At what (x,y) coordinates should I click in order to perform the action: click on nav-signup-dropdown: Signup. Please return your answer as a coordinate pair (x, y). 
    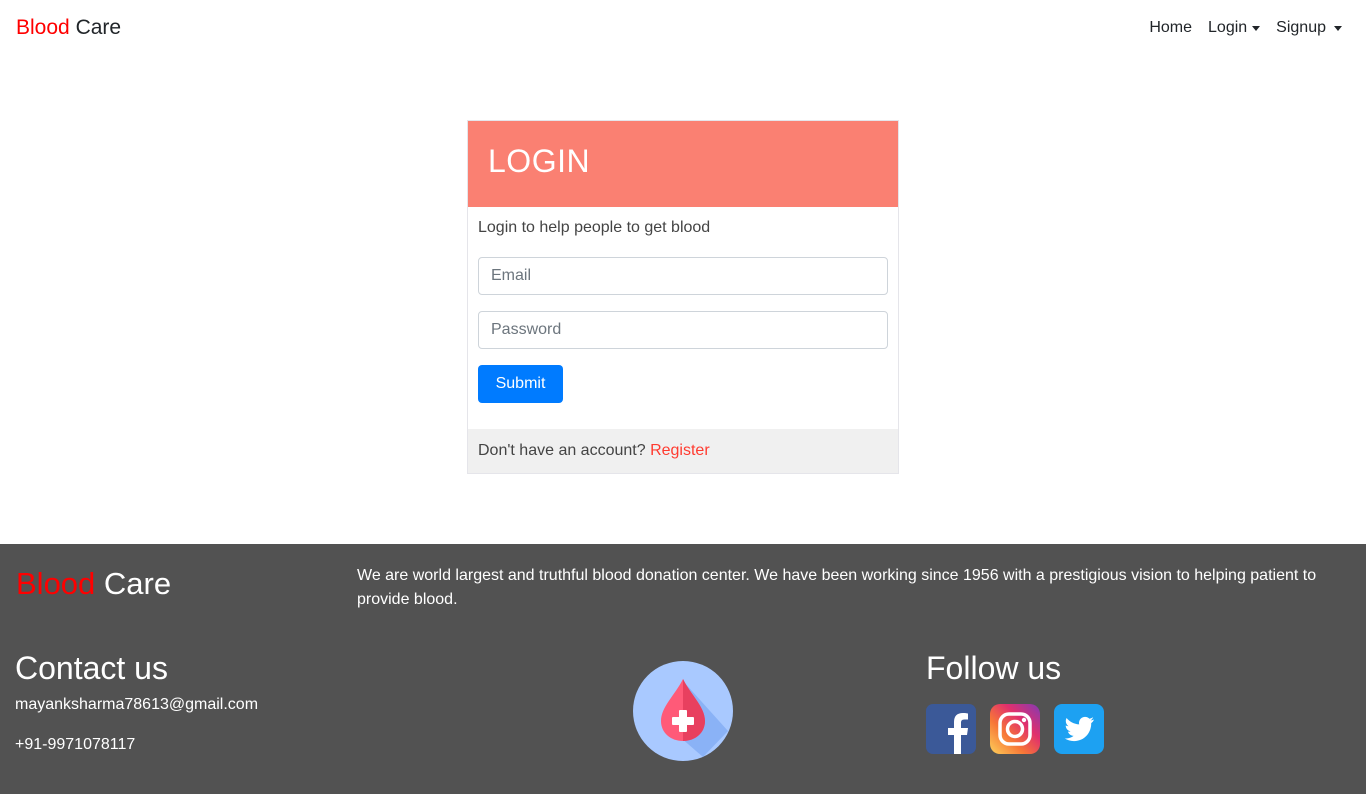
    Looking at the image, I should click on (1309, 28).